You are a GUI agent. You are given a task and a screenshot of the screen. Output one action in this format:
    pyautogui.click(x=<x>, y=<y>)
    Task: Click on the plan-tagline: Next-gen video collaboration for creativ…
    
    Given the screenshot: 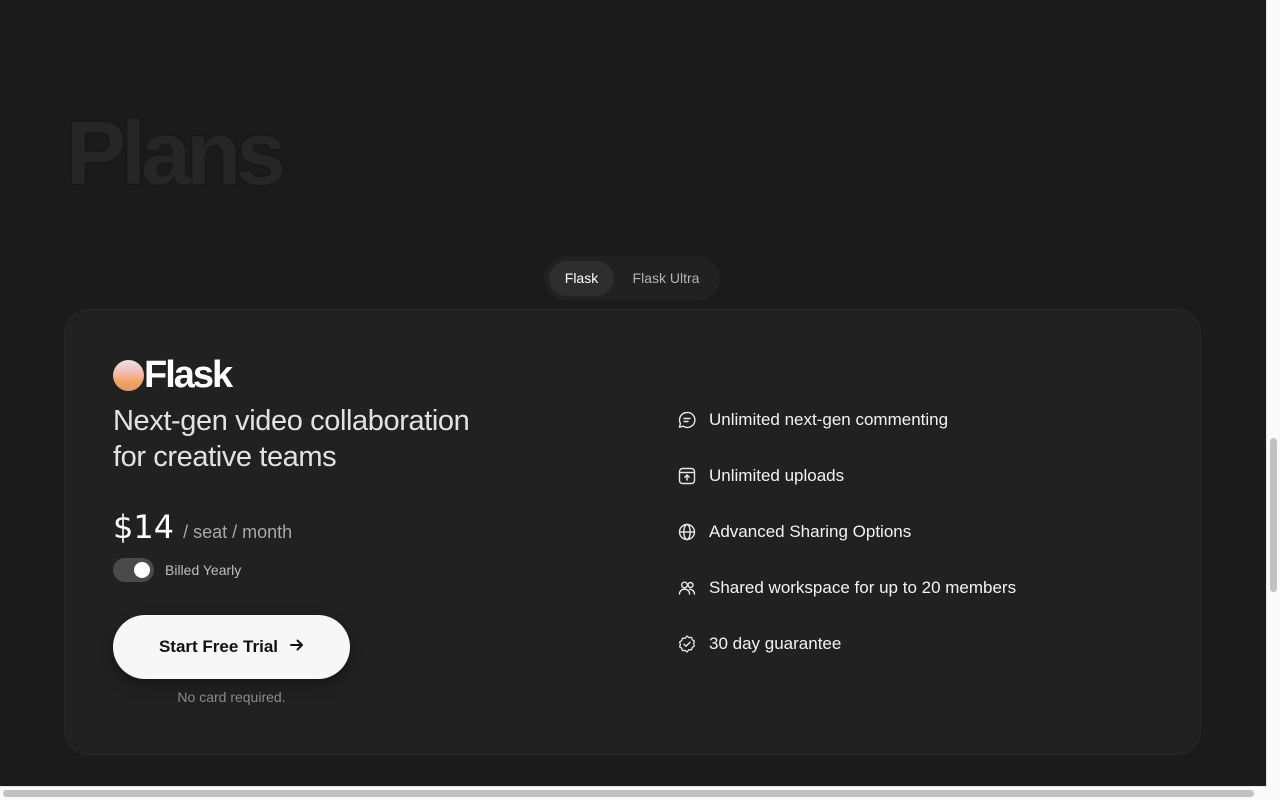 What is the action you would take?
    pyautogui.click(x=323, y=439)
    